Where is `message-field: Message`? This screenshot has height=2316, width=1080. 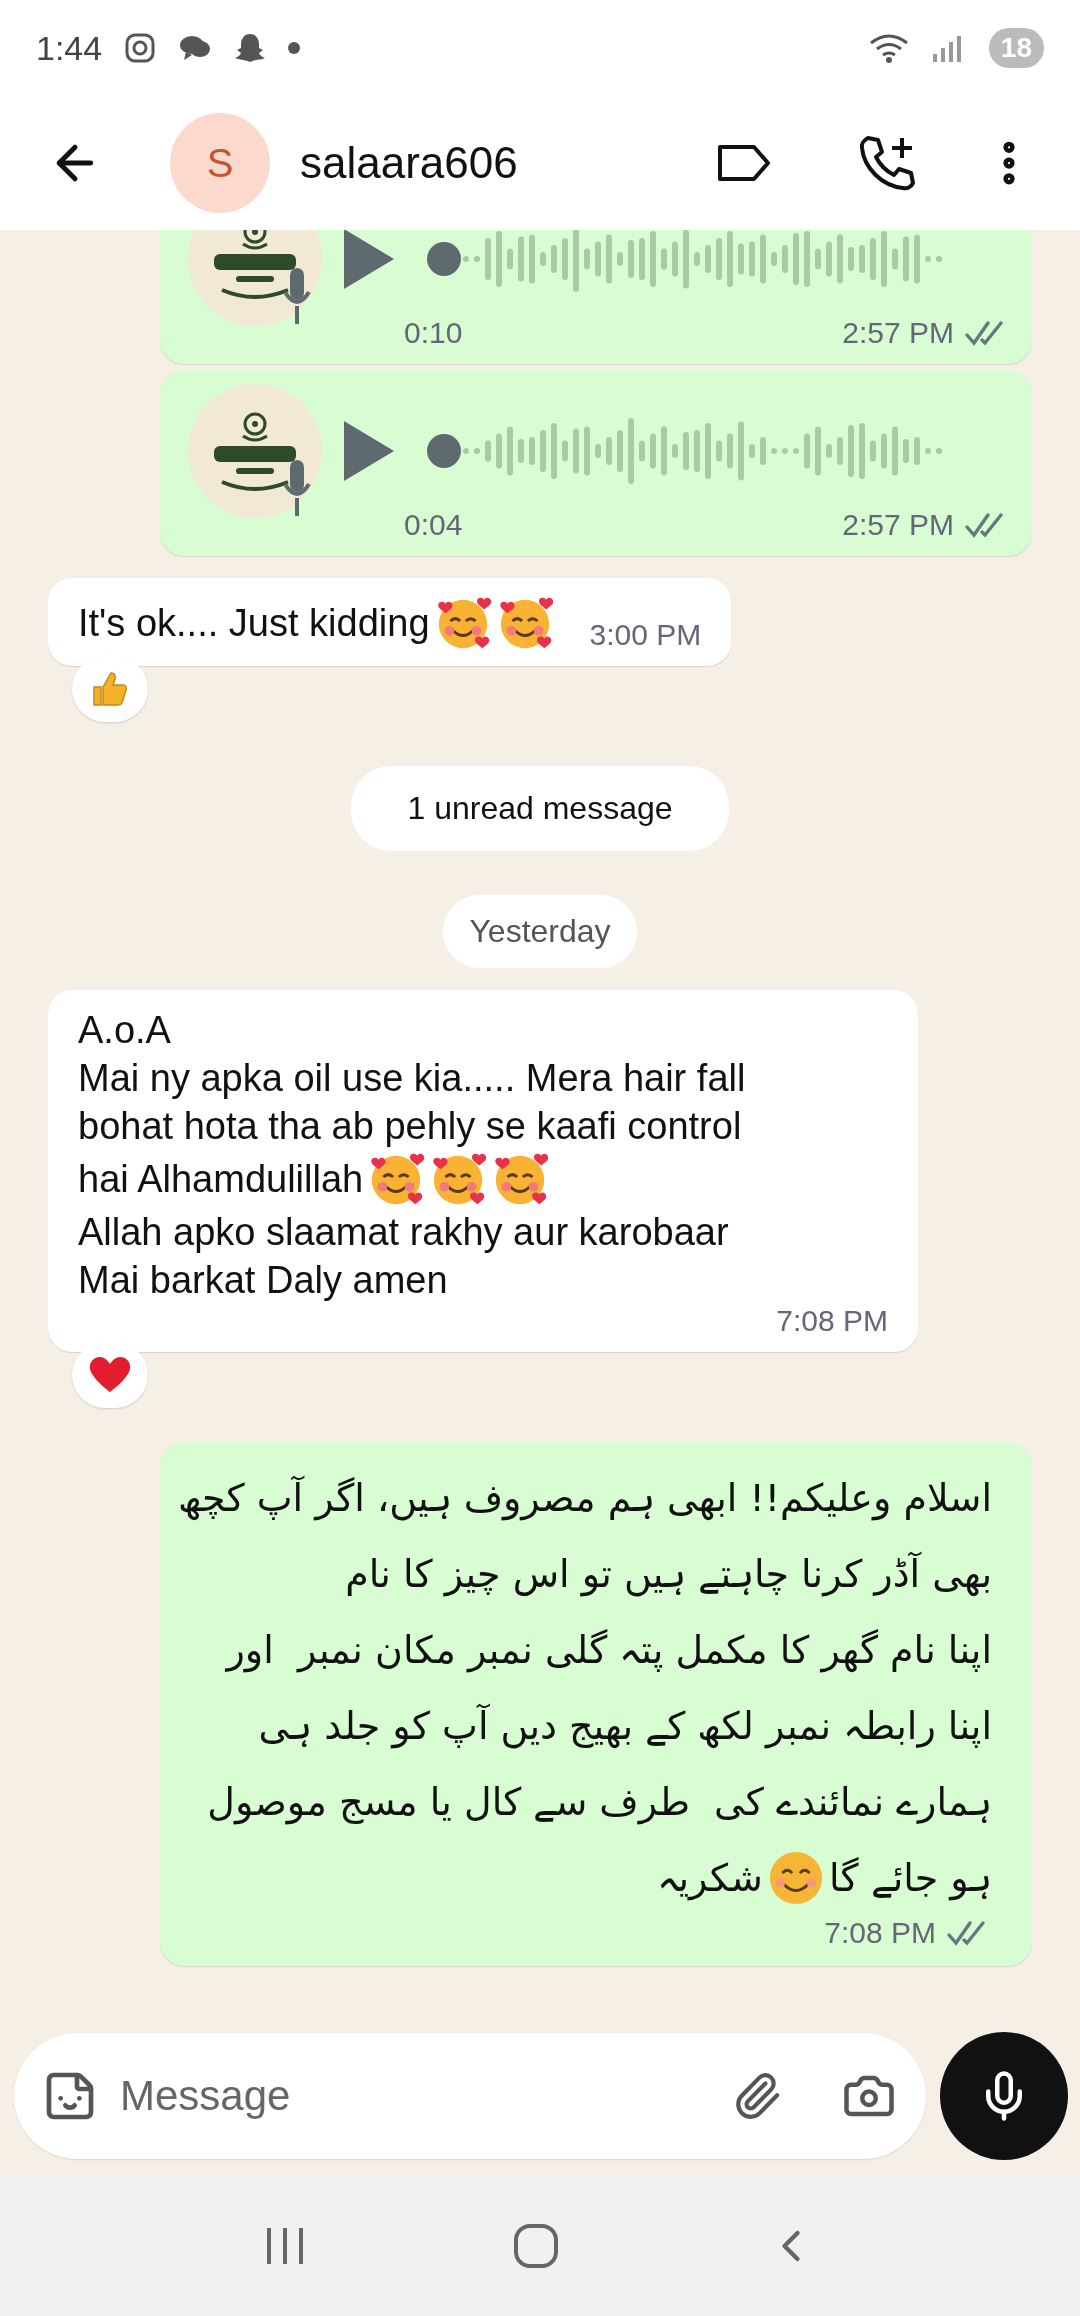
message-field: Message is located at coordinates (470, 2096).